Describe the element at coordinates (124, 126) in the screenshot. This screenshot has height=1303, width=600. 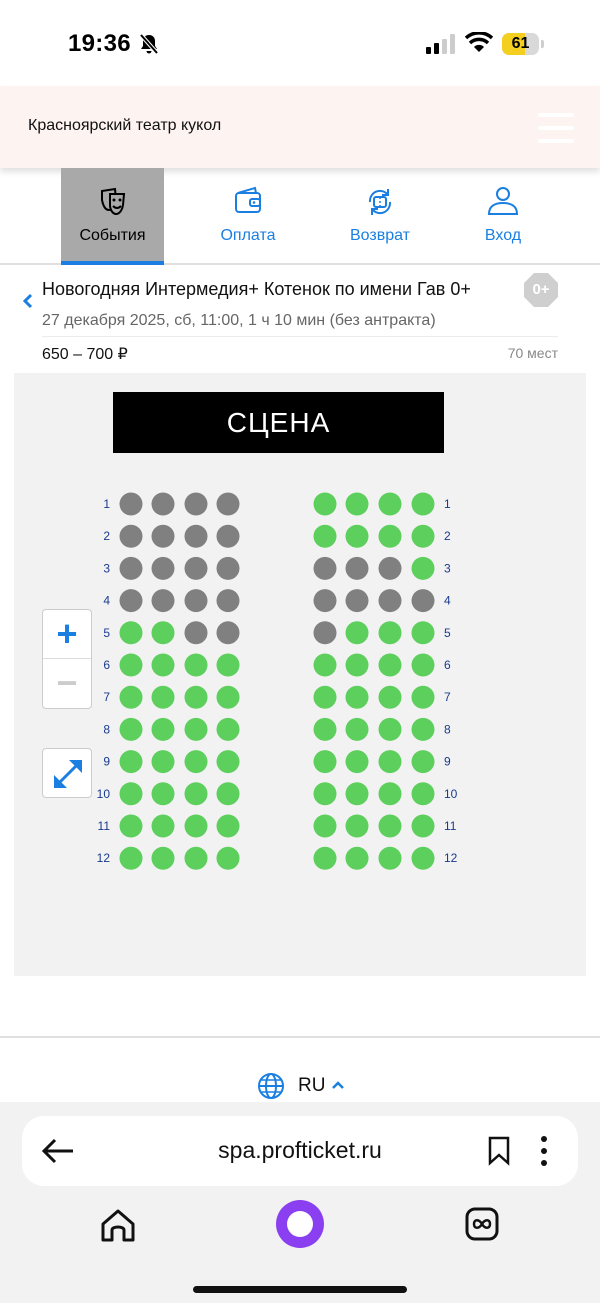
I see `theater-name: Красноярский театр кукол` at that location.